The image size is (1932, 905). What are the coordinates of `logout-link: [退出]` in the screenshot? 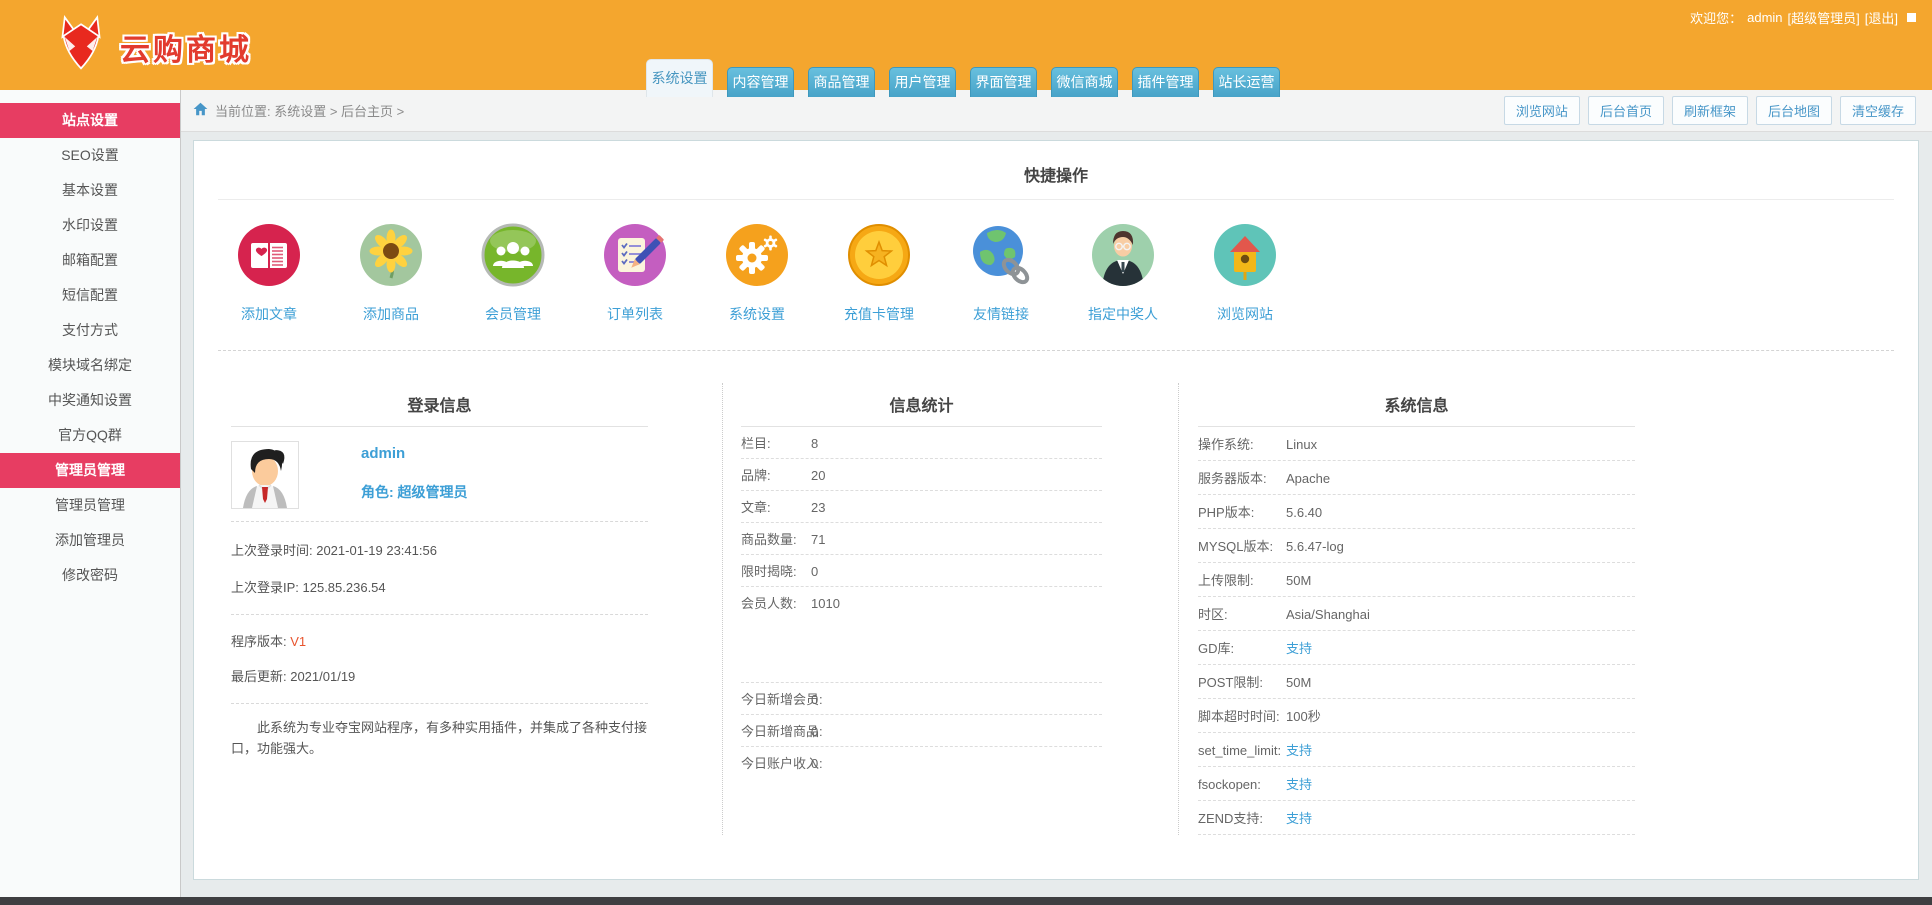 It's located at (1881, 17).